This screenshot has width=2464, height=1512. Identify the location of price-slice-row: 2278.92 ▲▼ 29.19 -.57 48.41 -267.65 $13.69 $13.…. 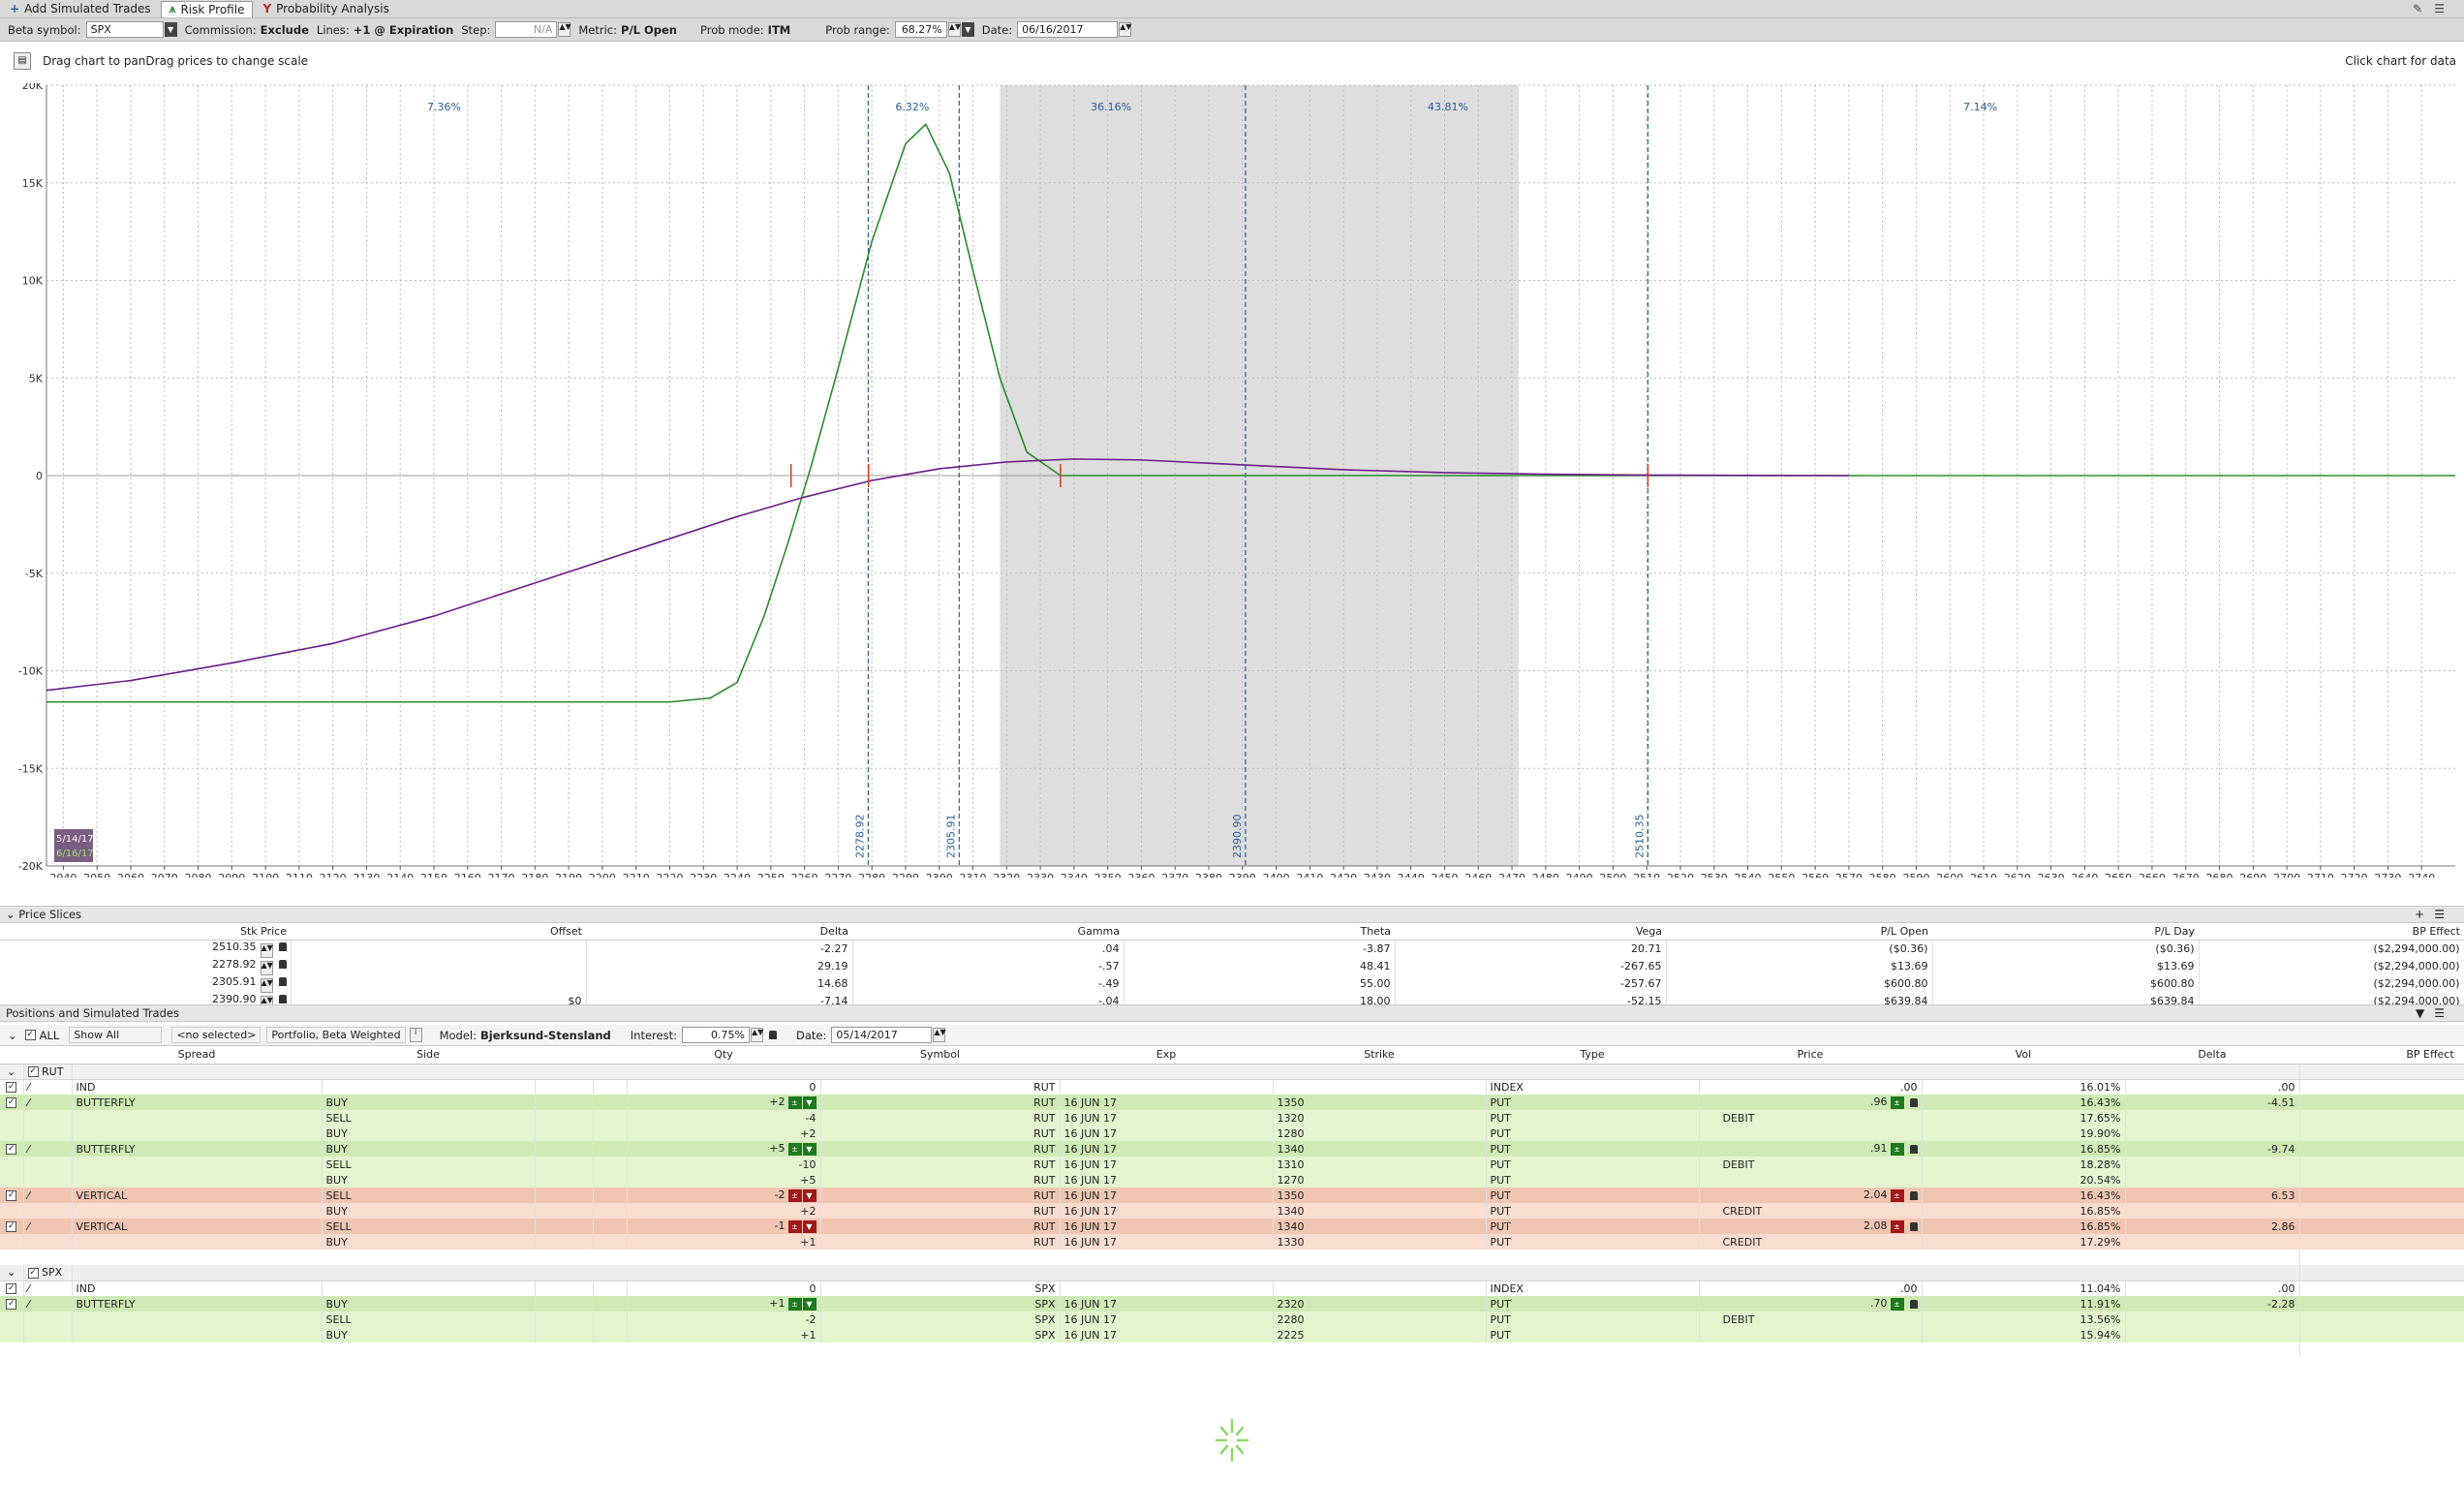
(1232, 966).